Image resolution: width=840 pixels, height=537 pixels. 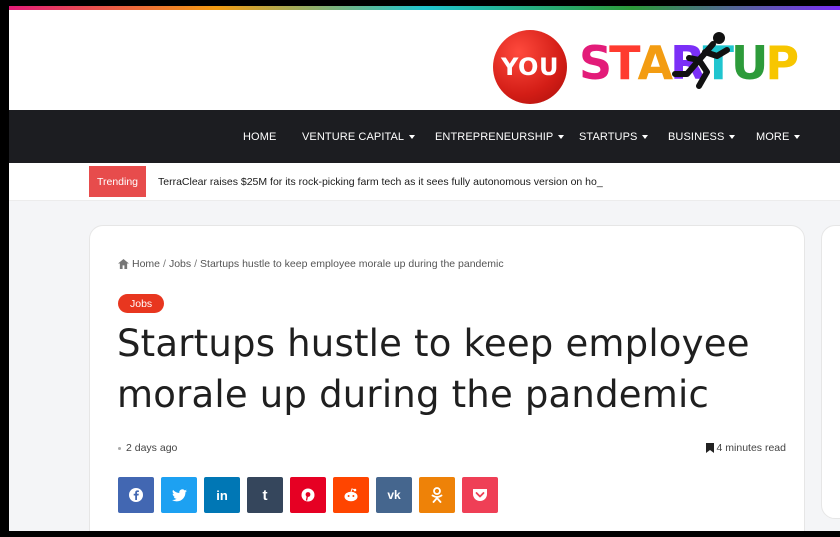 I want to click on odnoklassniki-share-button, so click(x=437, y=495).